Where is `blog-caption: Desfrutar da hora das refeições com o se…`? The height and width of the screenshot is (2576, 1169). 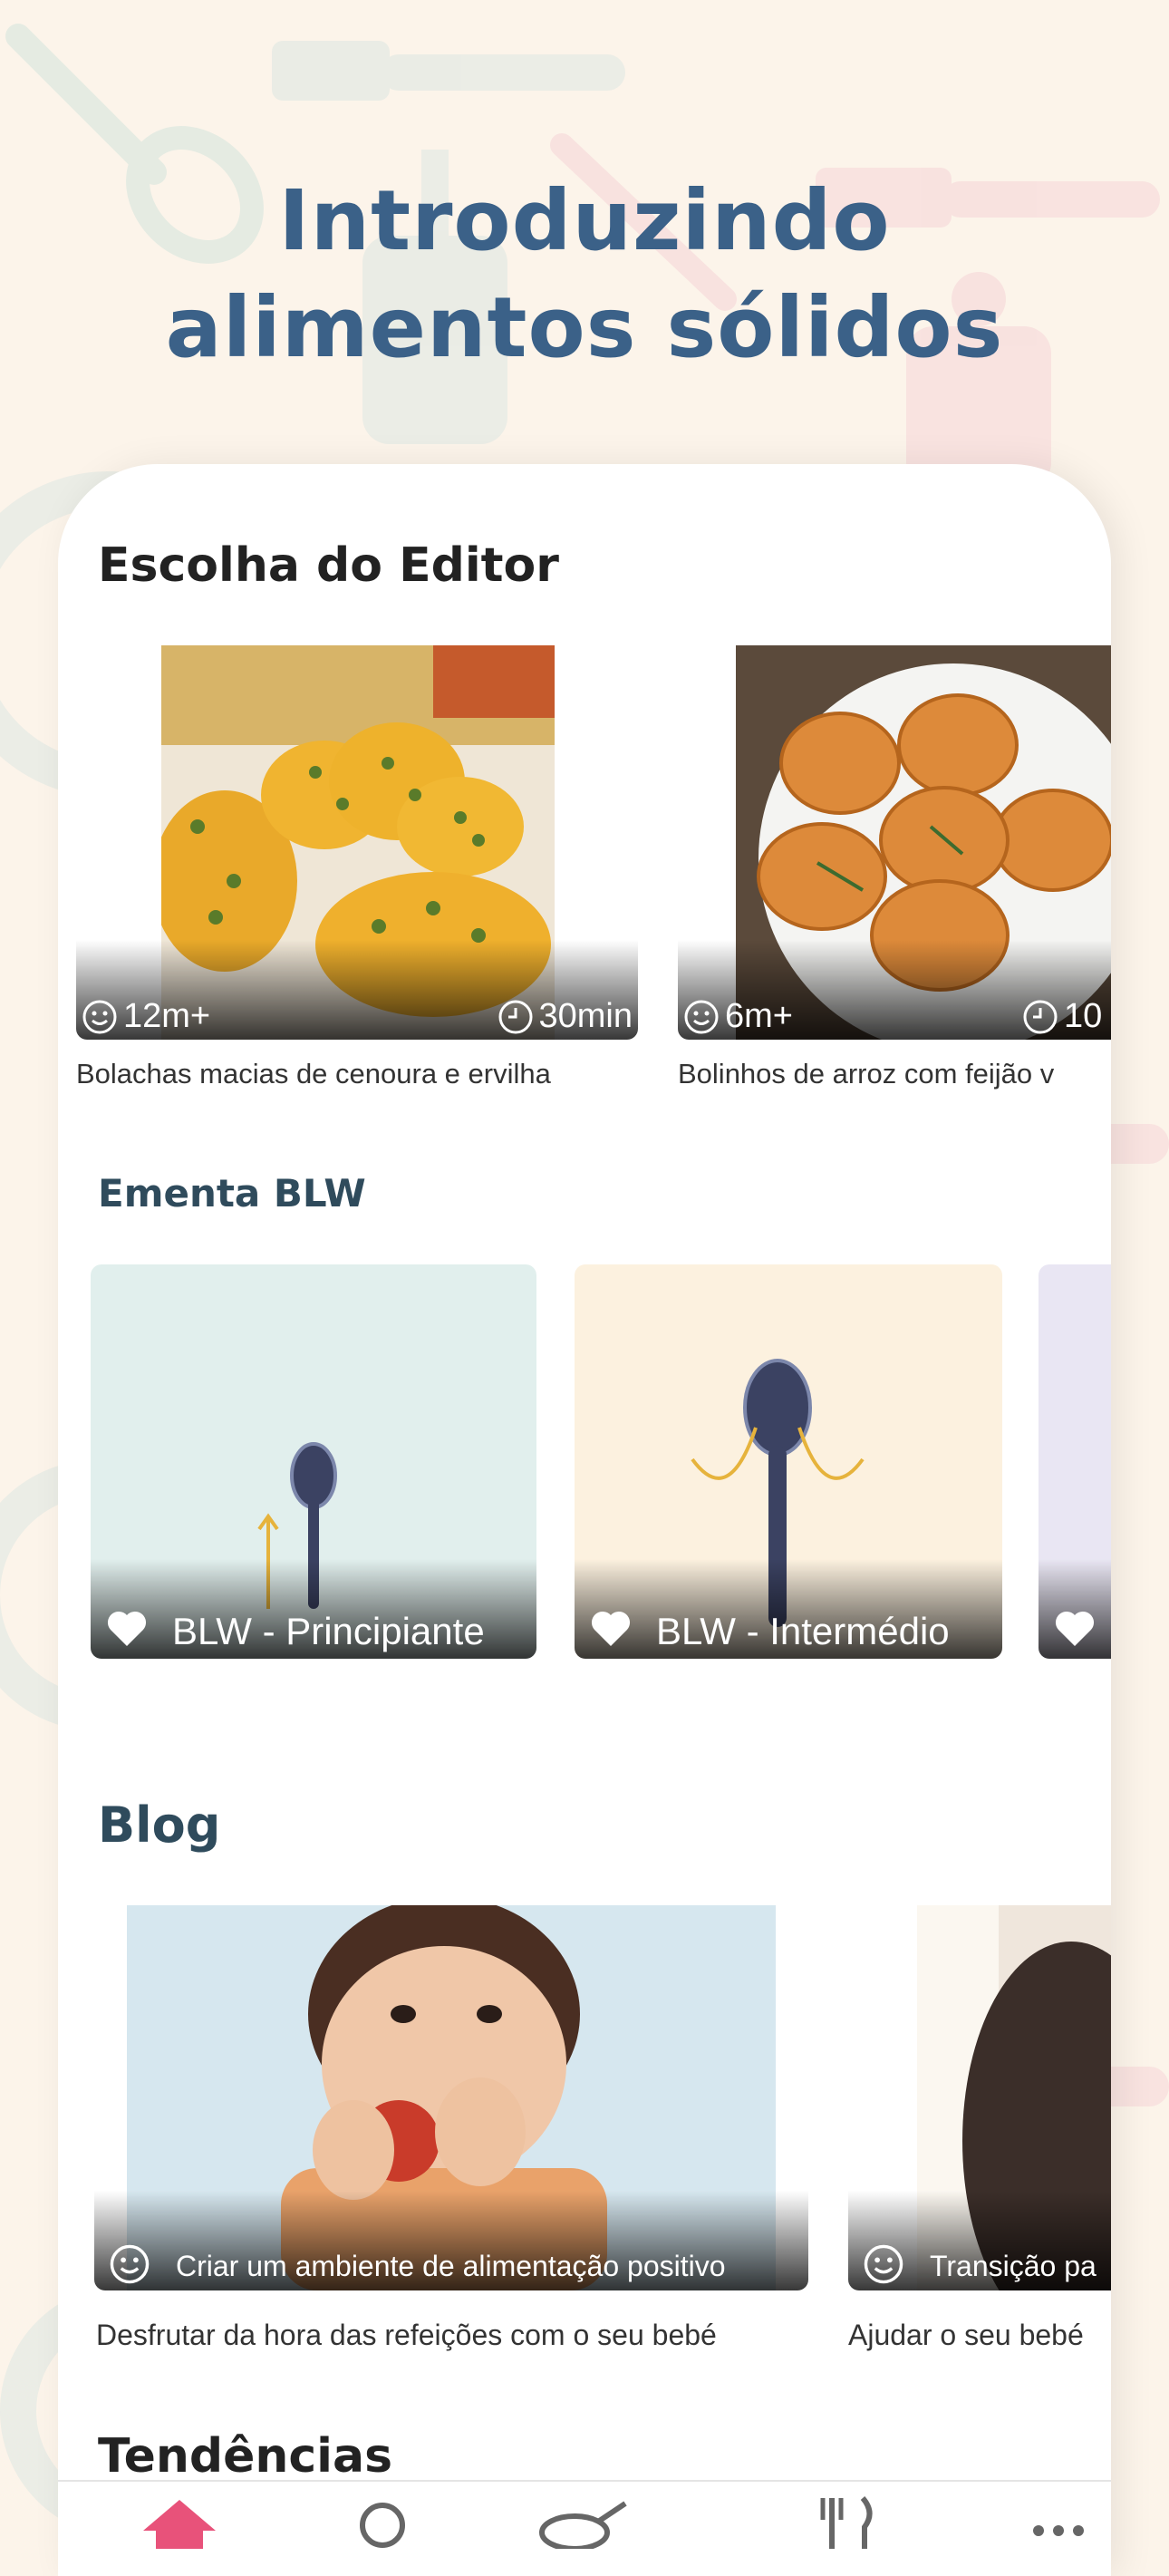
blog-caption: Desfrutar da hora das refeições com o se… is located at coordinates (406, 2335).